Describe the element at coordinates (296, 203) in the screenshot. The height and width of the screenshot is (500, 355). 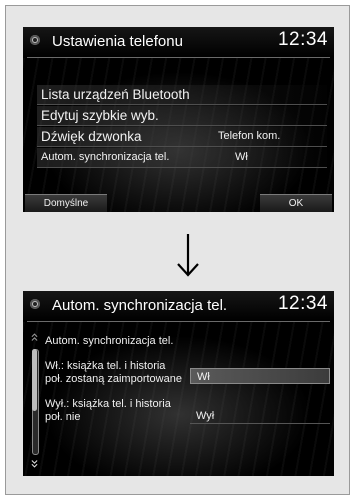
I see `ok-button: OK` at that location.